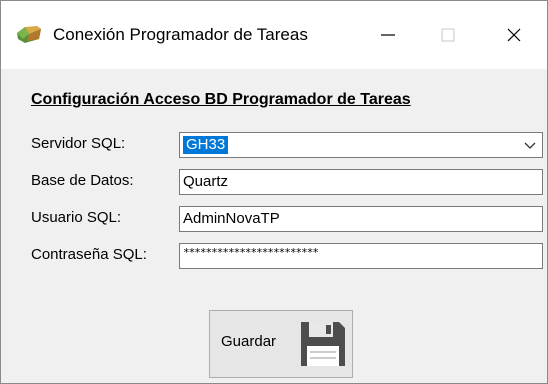  Describe the element at coordinates (82, 180) in the screenshot. I see `database-label: Base de Datos:` at that location.